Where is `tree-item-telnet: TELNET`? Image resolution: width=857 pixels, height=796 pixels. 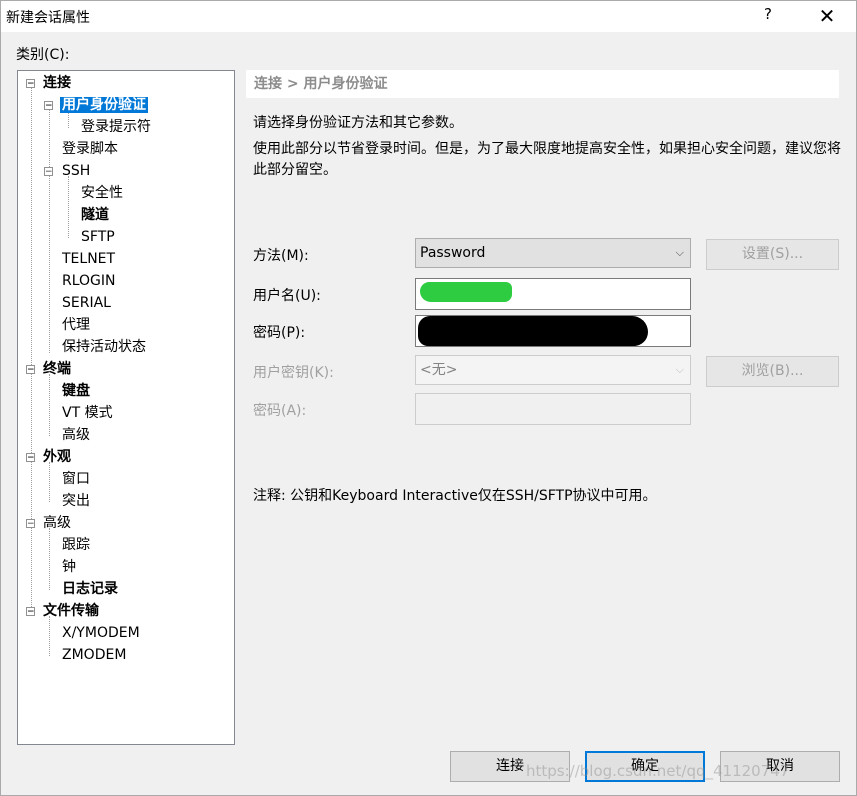 tree-item-telnet: TELNET is located at coordinates (88, 259).